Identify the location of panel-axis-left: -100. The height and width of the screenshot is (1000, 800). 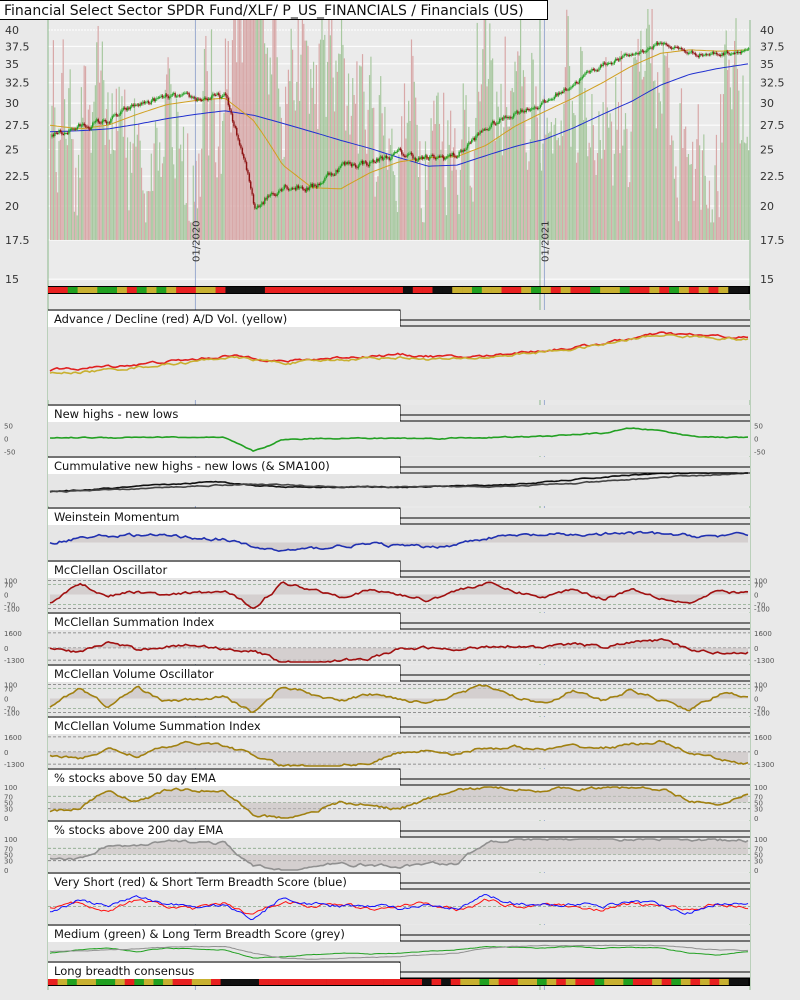
(12, 610).